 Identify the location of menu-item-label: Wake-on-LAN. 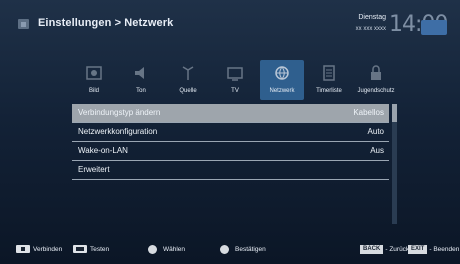
(103, 150).